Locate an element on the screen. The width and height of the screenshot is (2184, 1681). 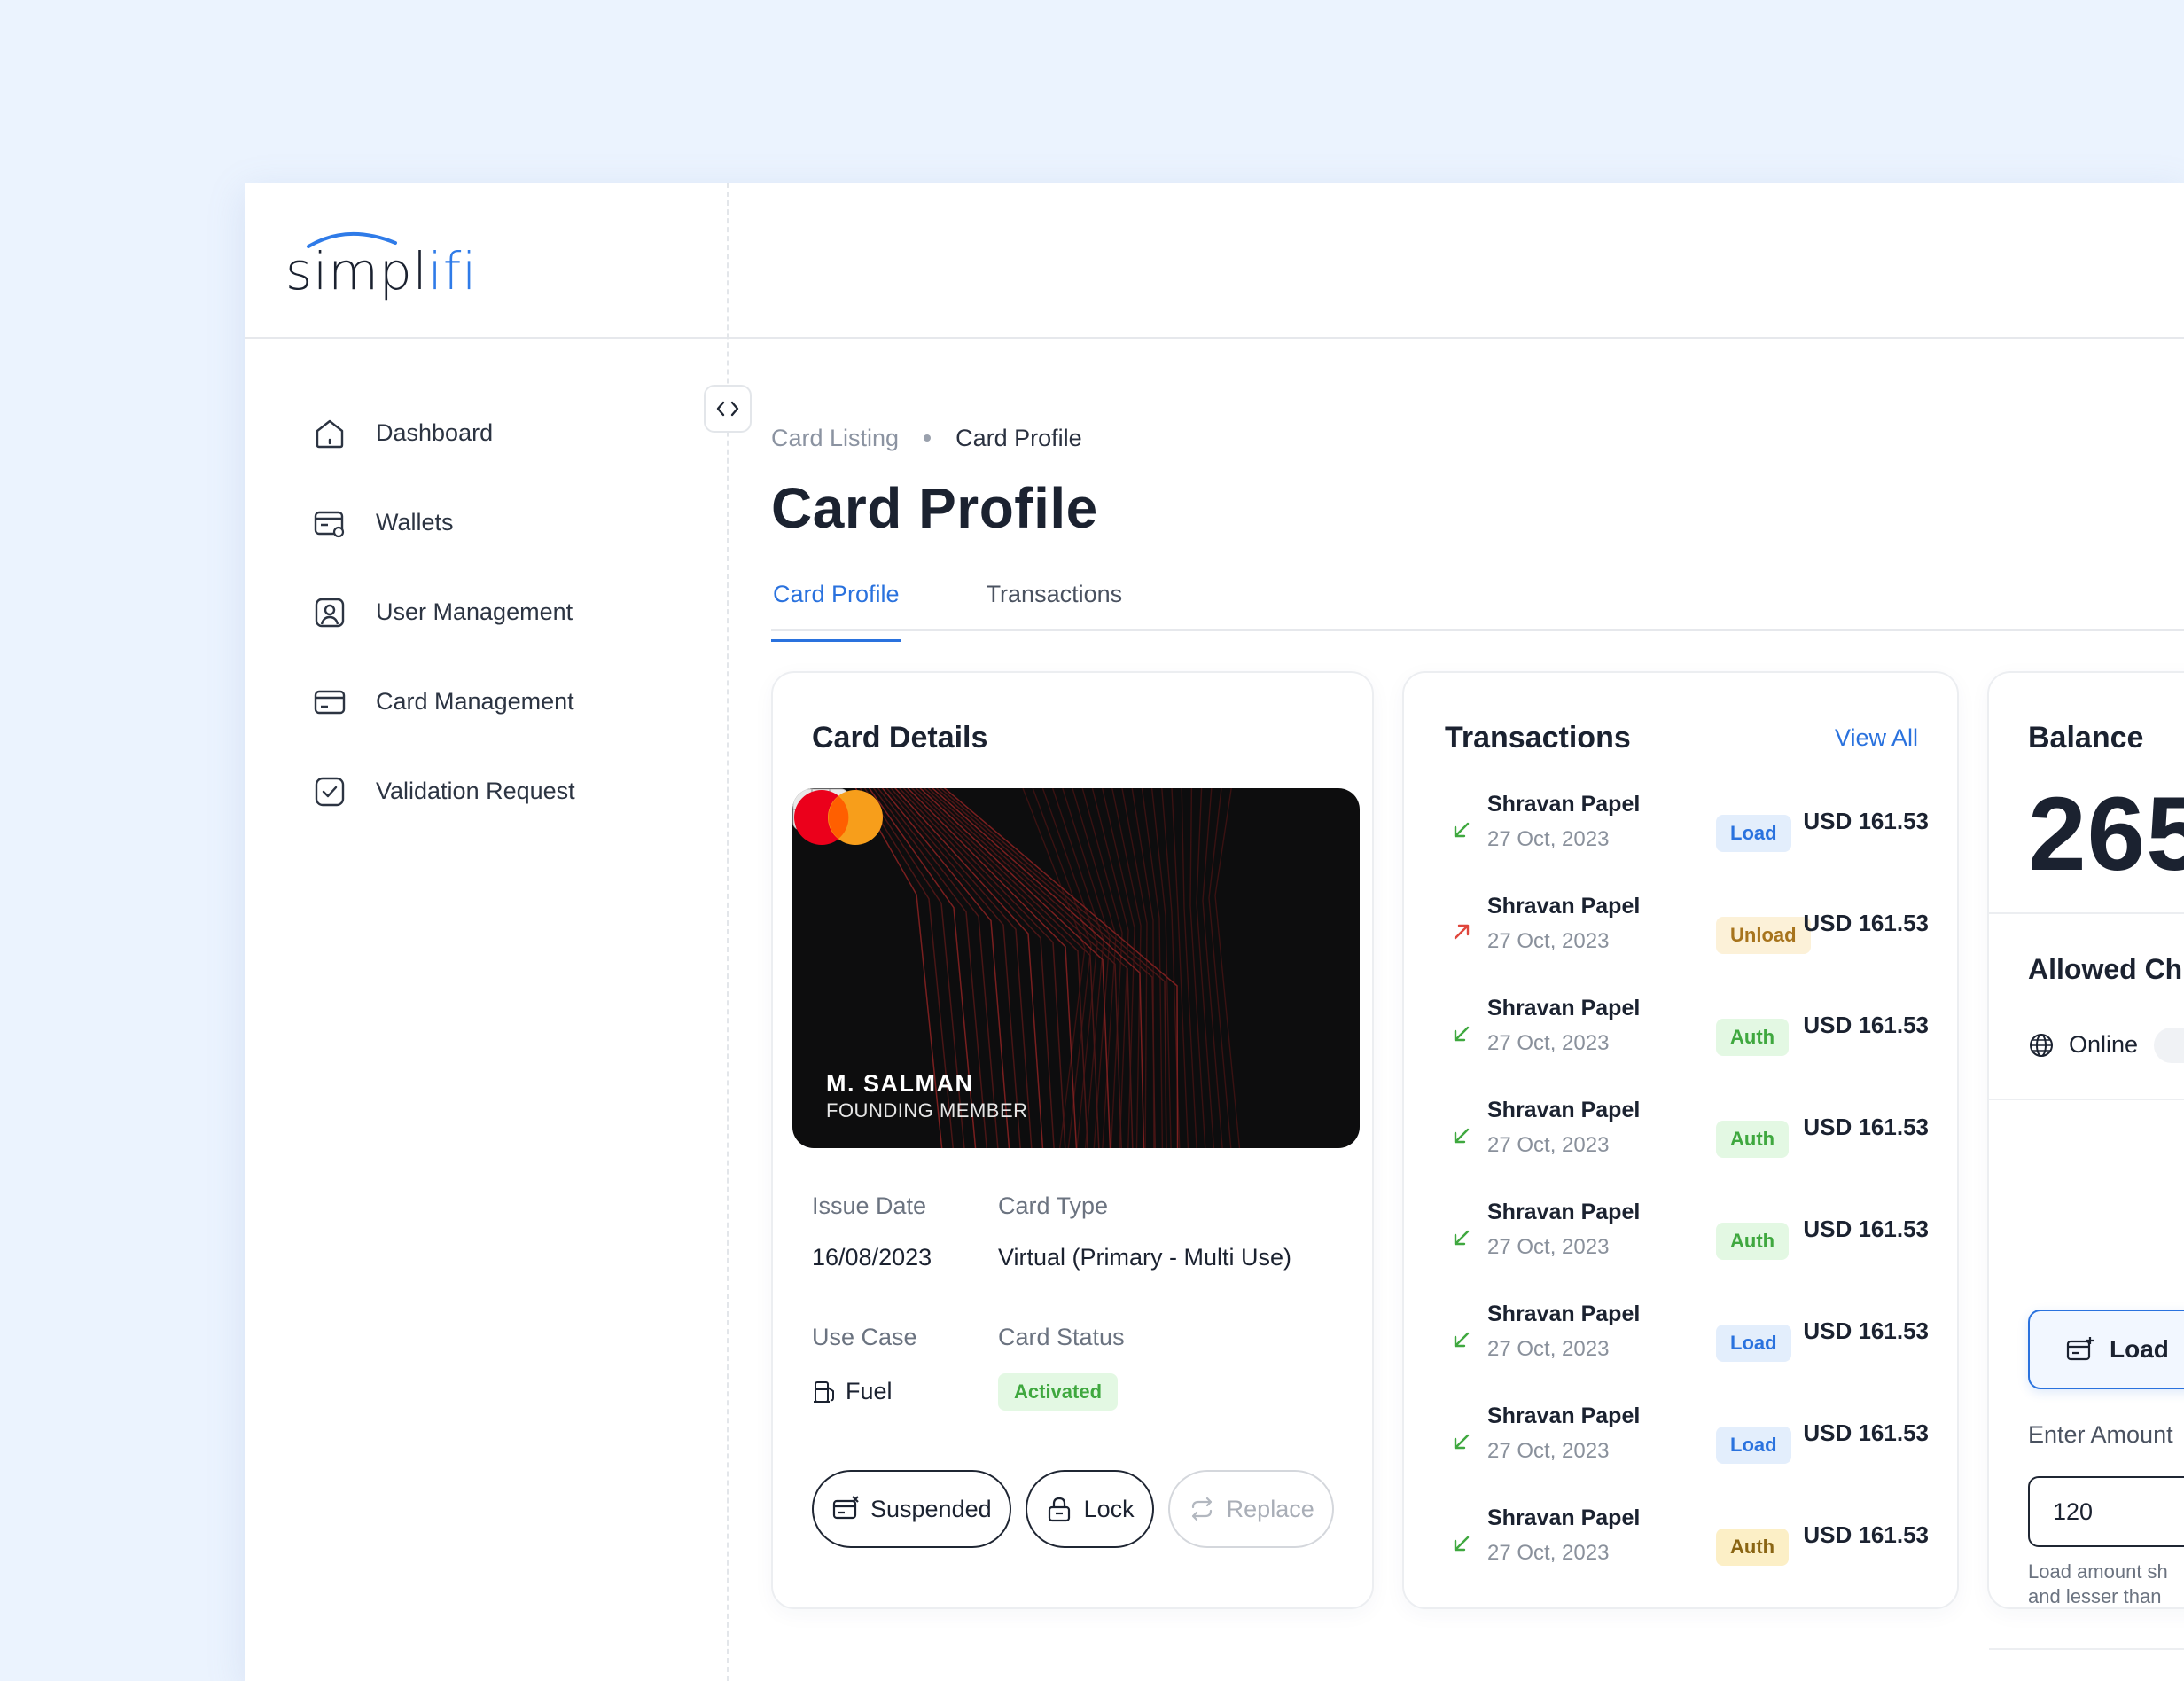
sidebar-collapse-button is located at coordinates (728, 409).